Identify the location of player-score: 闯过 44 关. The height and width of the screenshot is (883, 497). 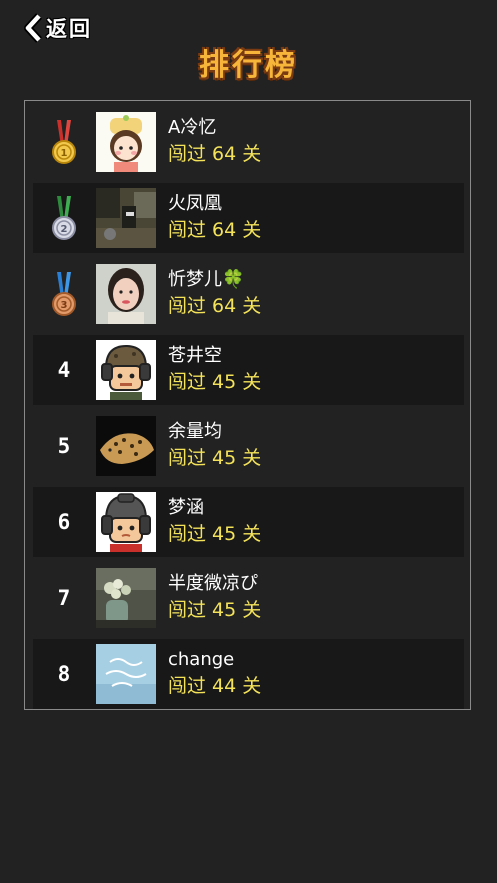
(215, 686).